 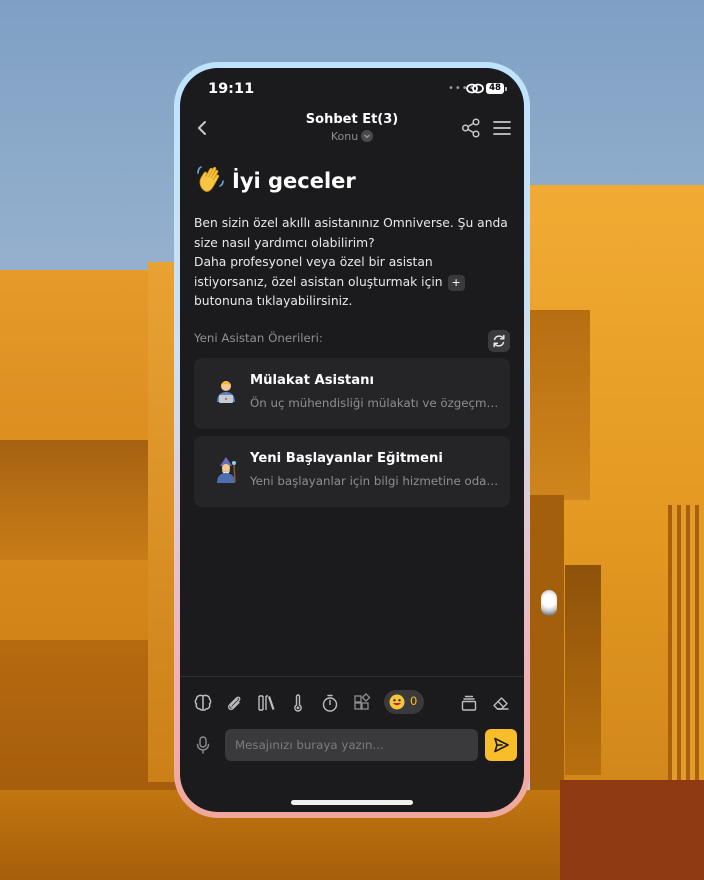 I want to click on refresh-icon, so click(x=499, y=341).